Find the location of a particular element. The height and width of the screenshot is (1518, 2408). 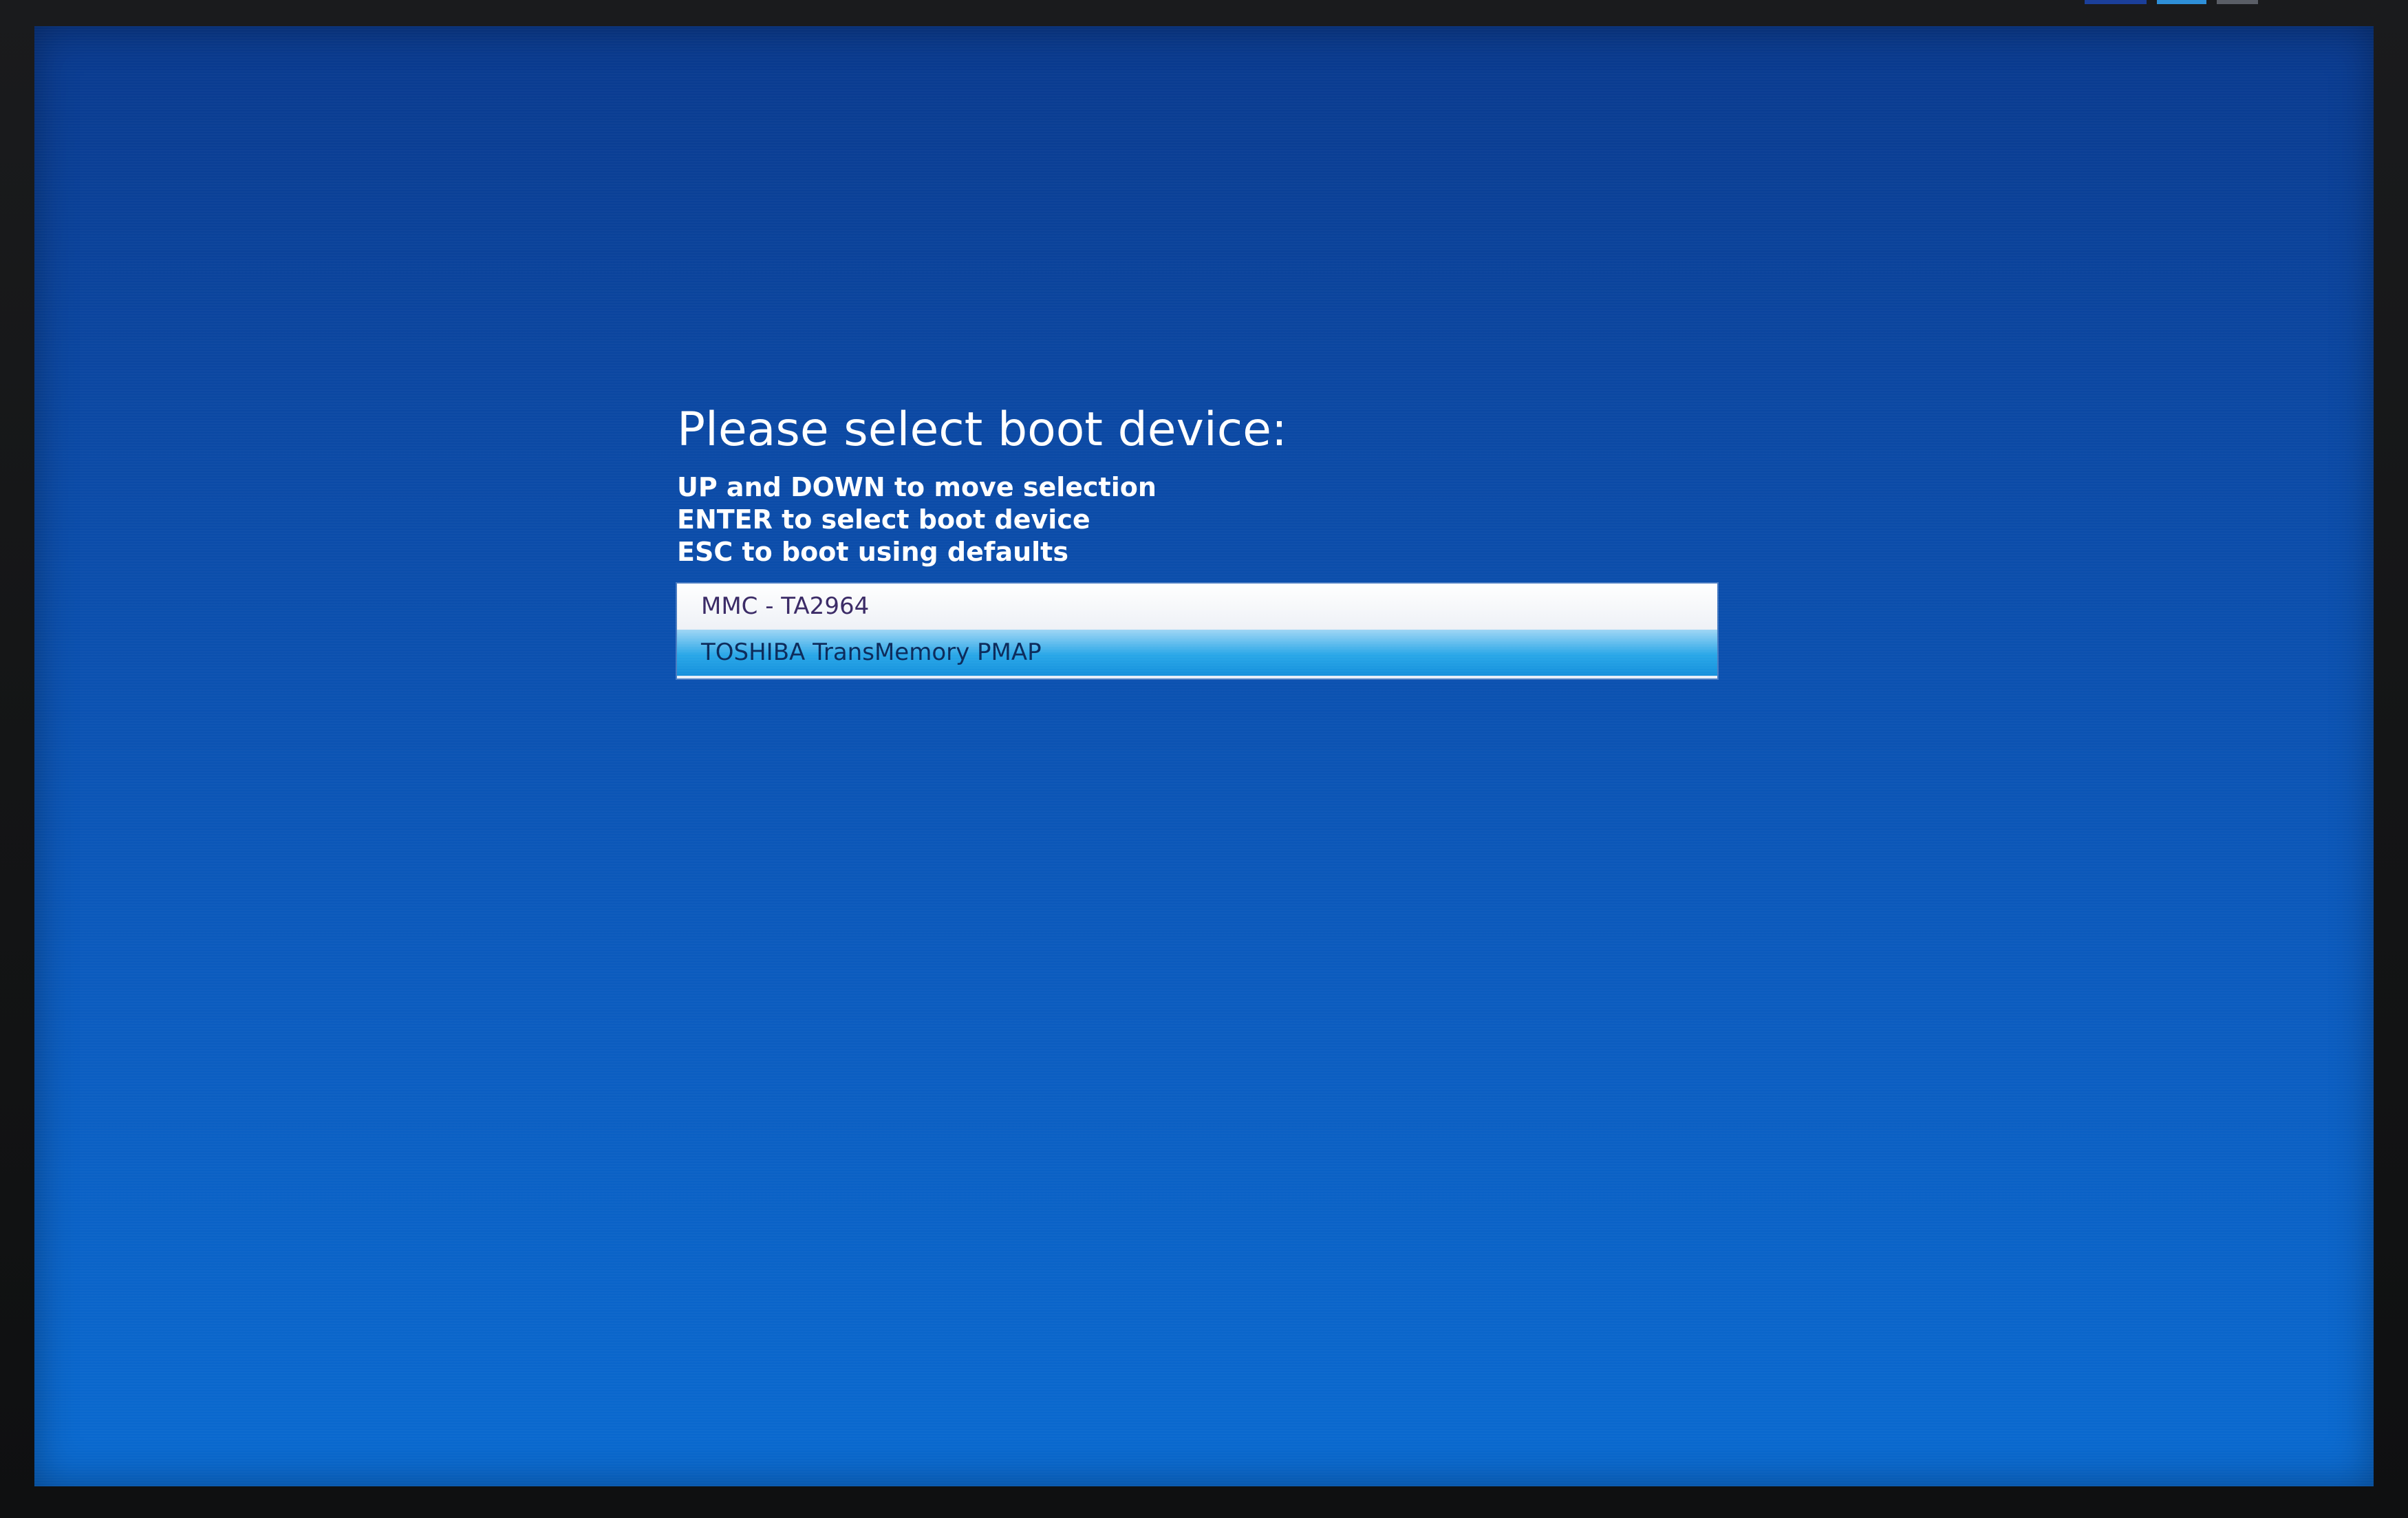

indicator-light-blue is located at coordinates (2116, 2).